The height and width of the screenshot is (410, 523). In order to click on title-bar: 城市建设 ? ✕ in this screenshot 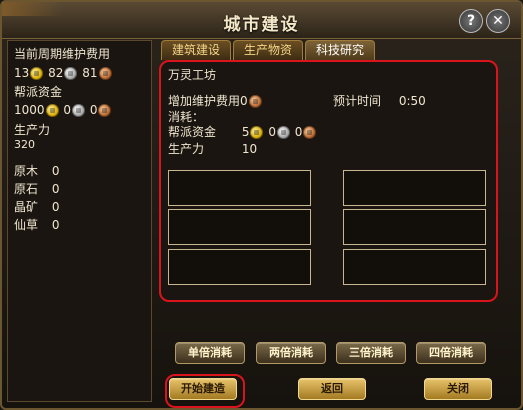, I will do `click(261, 20)`.